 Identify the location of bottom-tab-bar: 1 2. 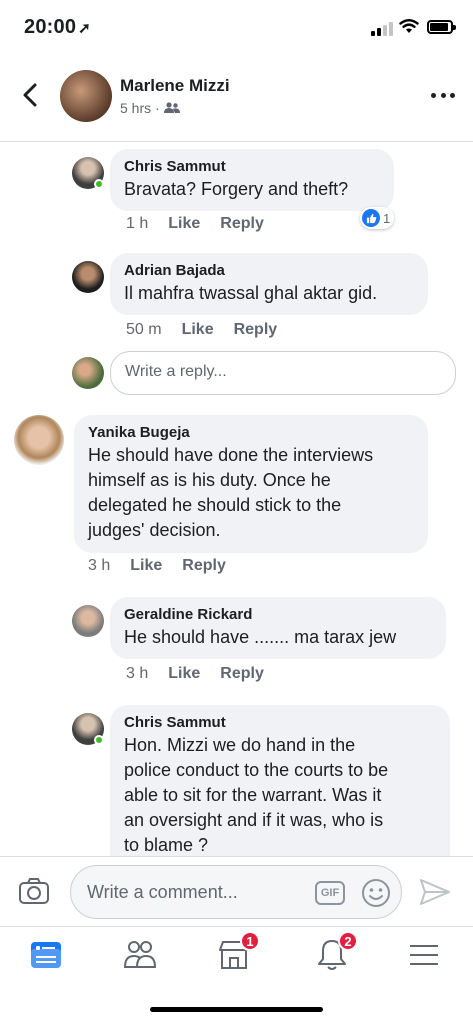
(236, 956).